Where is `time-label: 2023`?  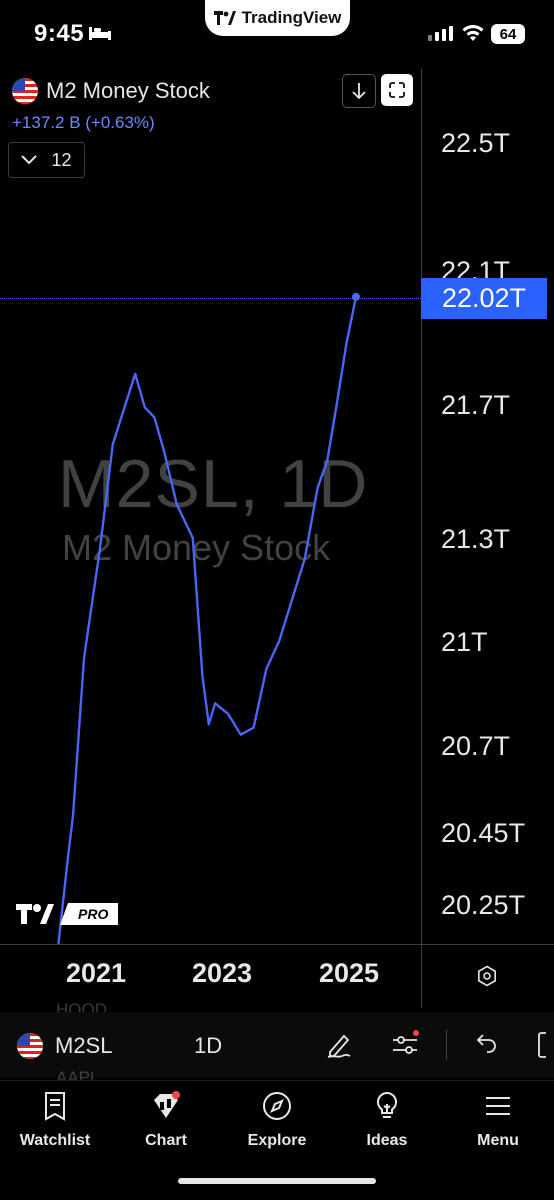 time-label: 2023 is located at coordinates (222, 973).